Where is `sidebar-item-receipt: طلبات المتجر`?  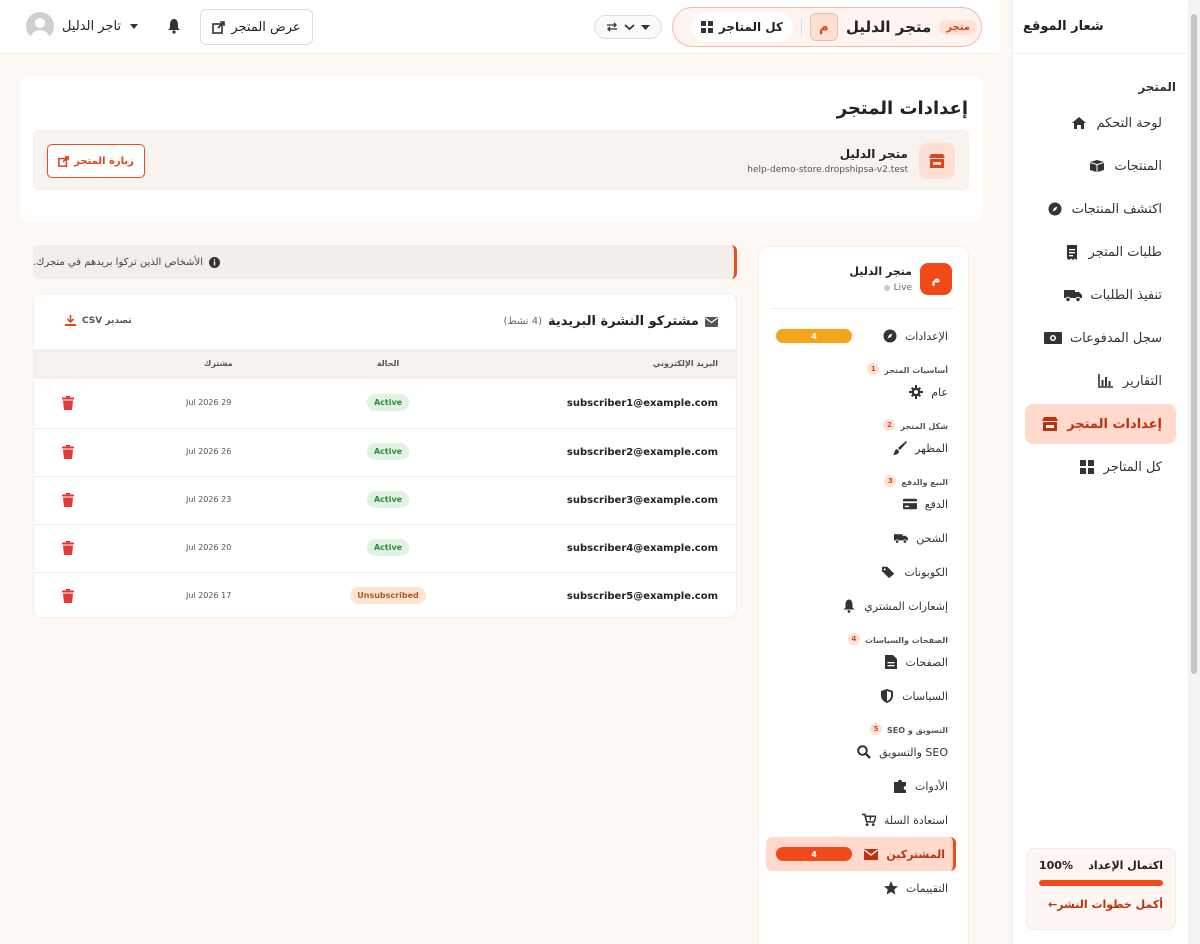 sidebar-item-receipt: طلبات المتجر is located at coordinates (1100, 252).